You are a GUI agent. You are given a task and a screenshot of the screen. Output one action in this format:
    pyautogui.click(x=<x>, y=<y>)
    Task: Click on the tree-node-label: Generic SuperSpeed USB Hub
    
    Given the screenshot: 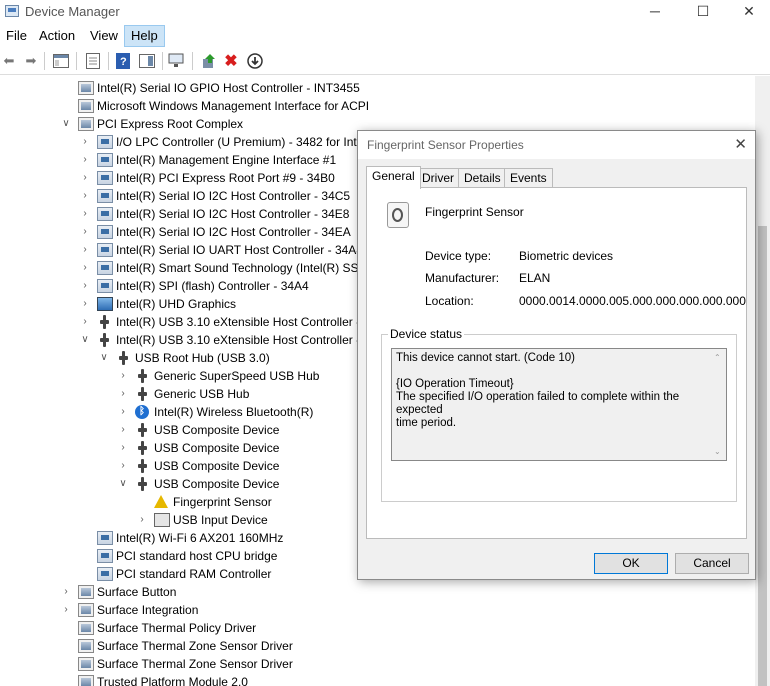 What is the action you would take?
    pyautogui.click(x=237, y=376)
    